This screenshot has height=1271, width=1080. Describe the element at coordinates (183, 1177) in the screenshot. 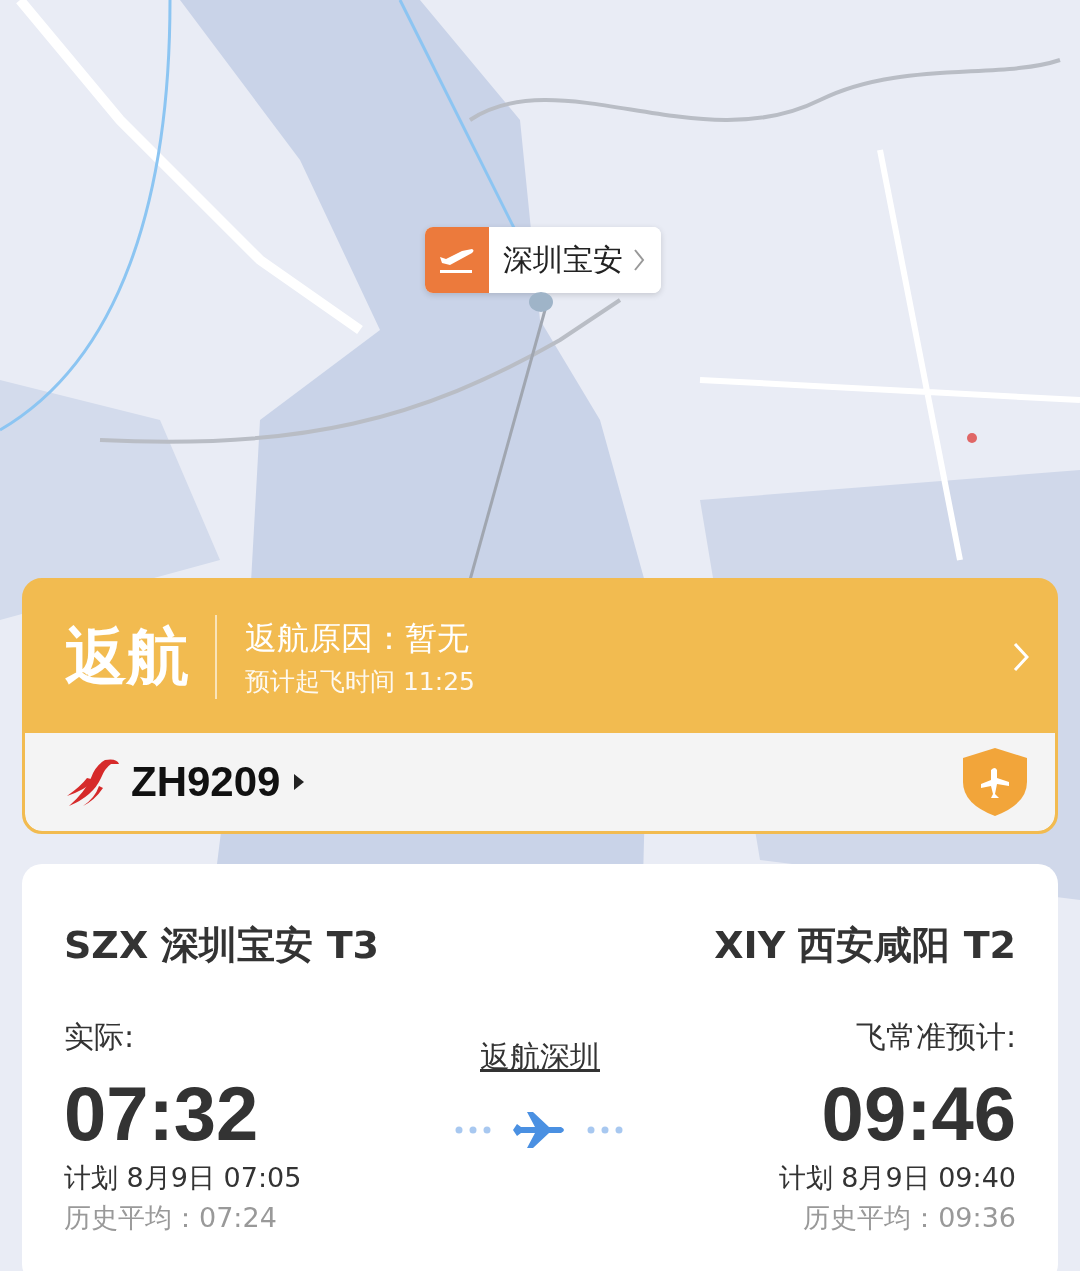

I see `scheduled-time: 计划 8月9日 07:05` at that location.